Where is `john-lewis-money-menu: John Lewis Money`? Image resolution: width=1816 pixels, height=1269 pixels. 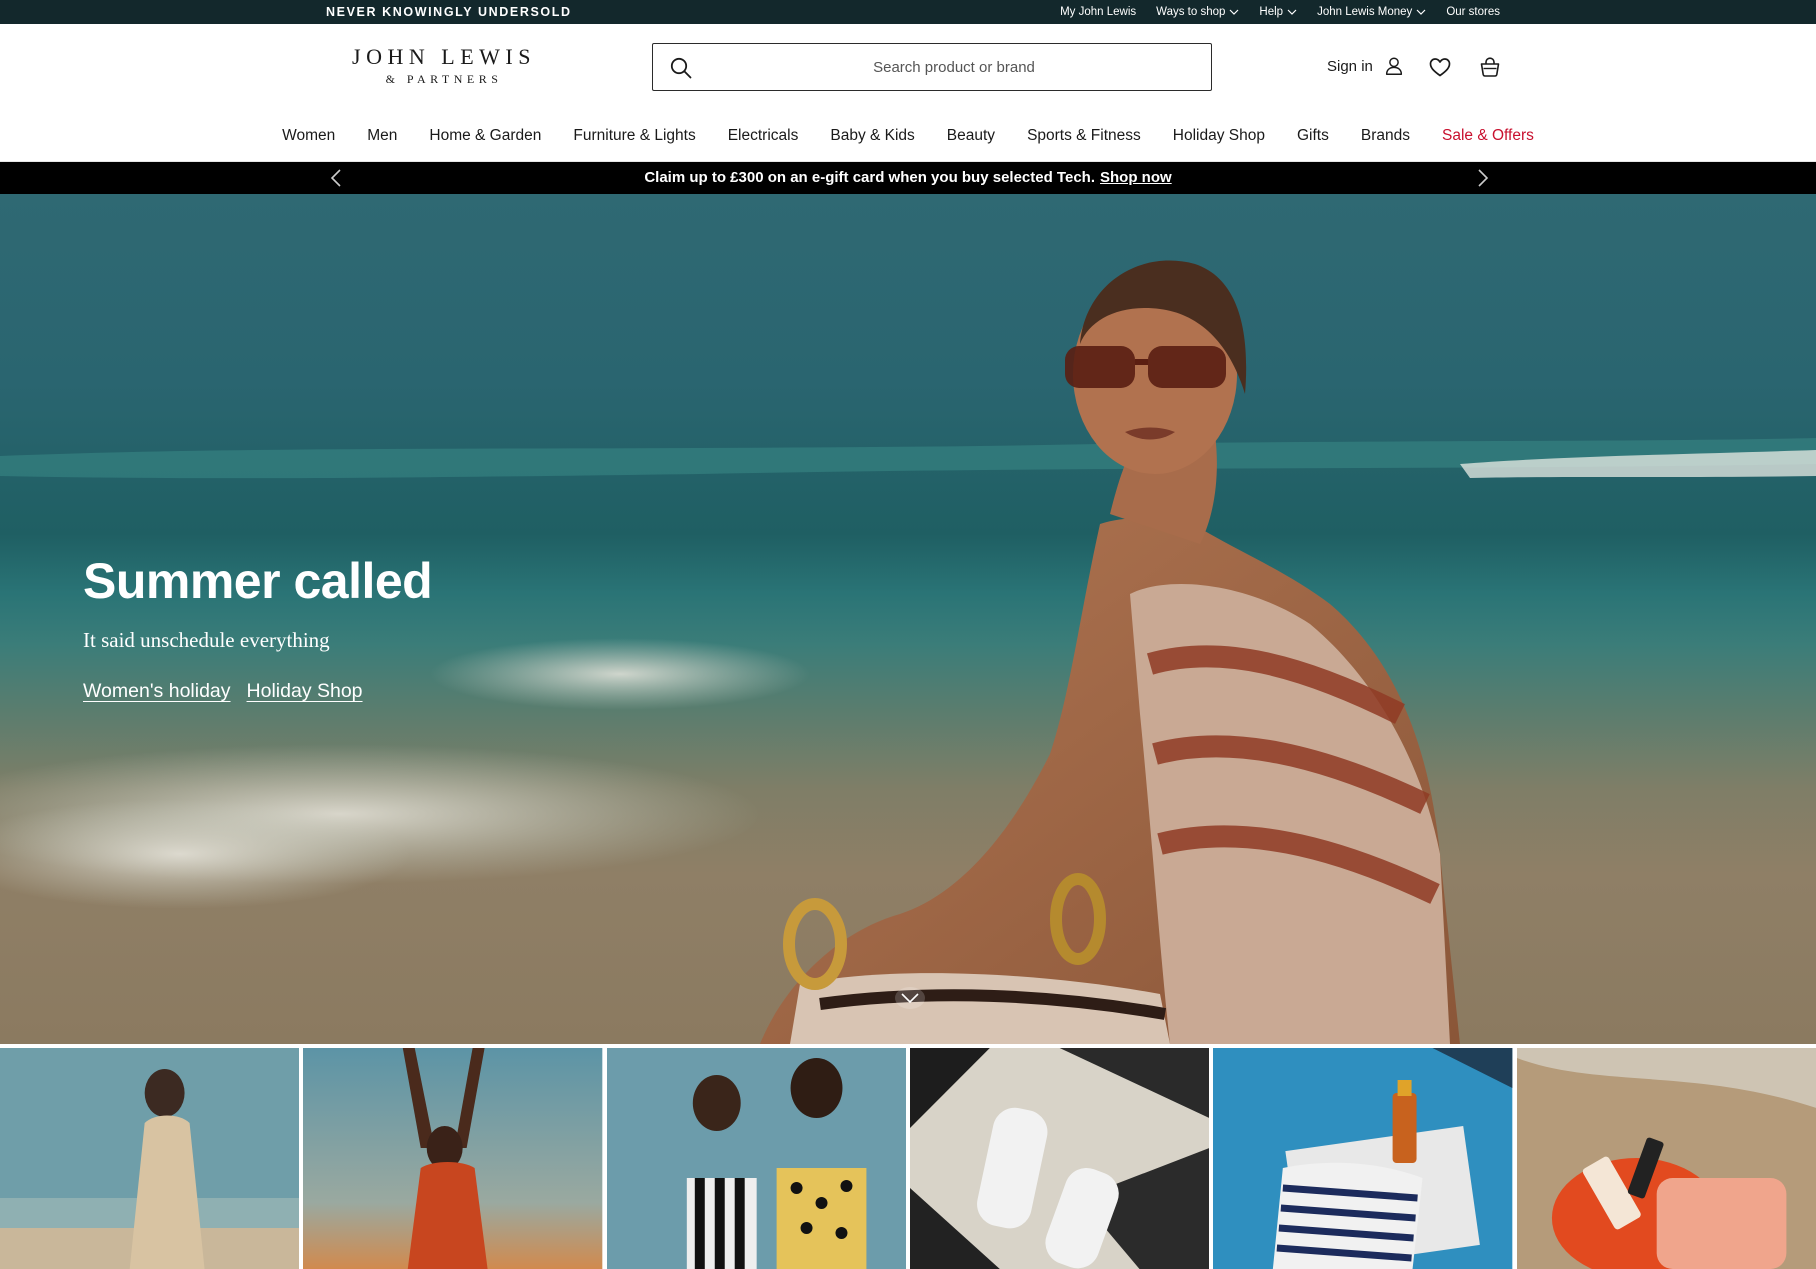 john-lewis-money-menu: John Lewis Money is located at coordinates (1371, 12).